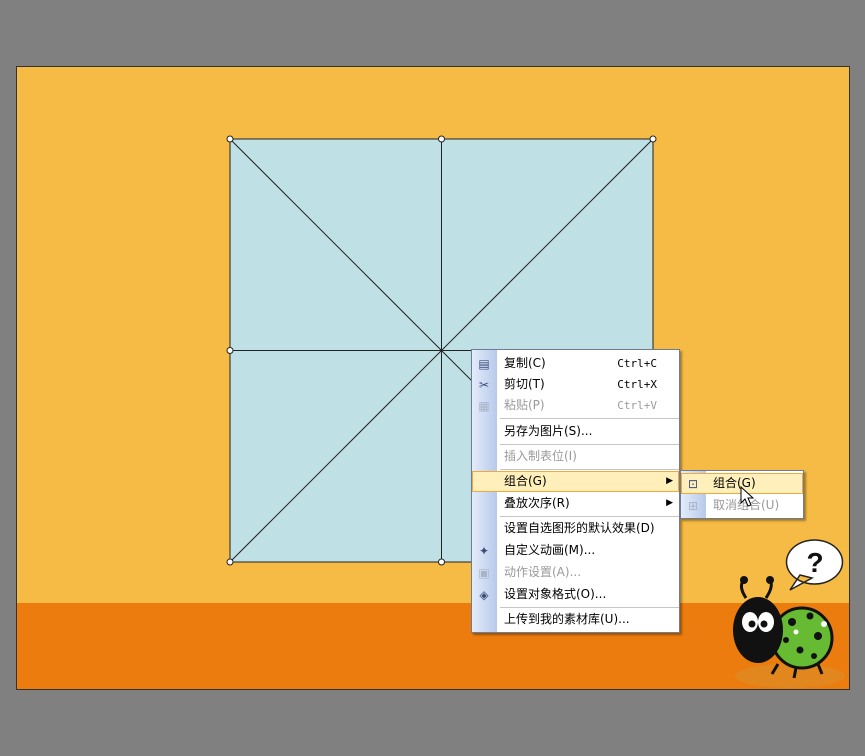 Image resolution: width=865 pixels, height=756 pixels. I want to click on mouse-cursor-icon, so click(747, 496).